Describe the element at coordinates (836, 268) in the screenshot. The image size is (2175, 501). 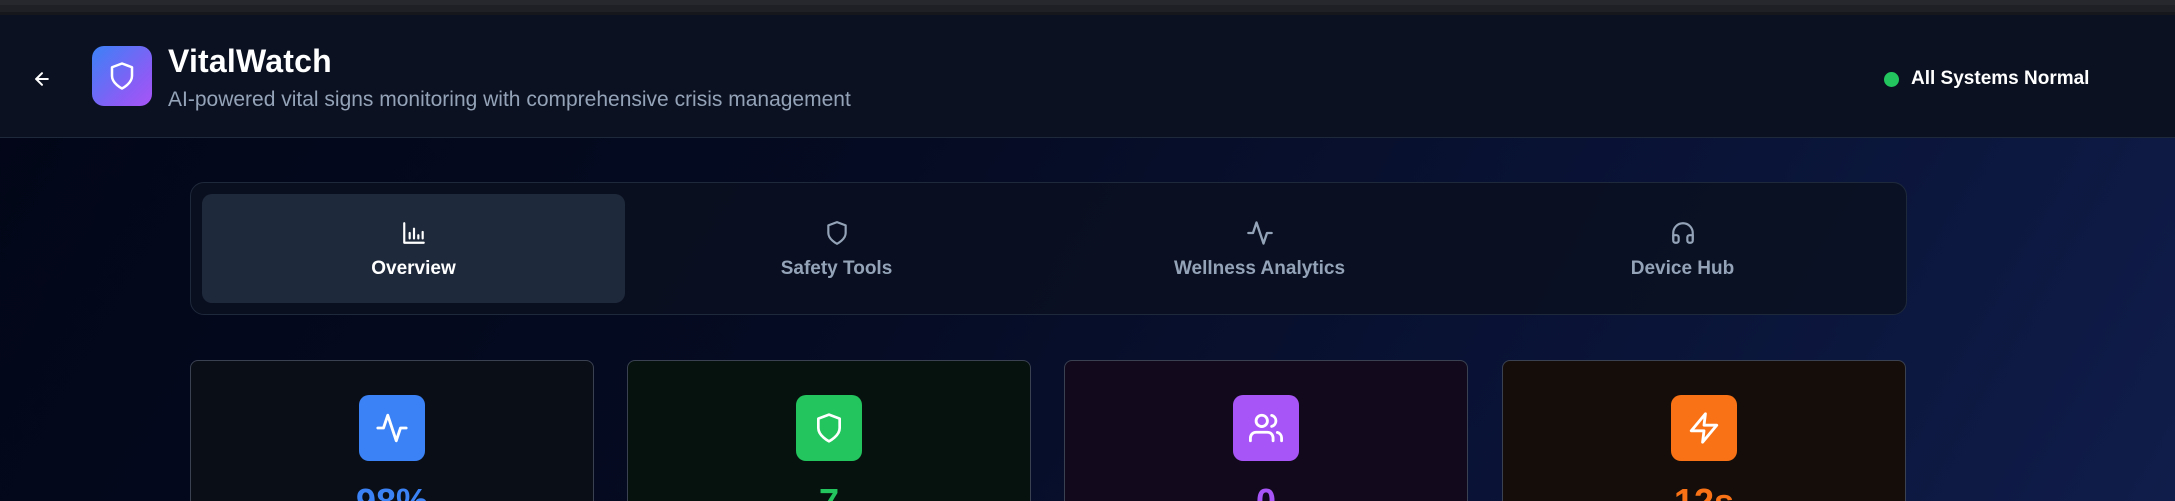
I see `tab-label: Safety Tools` at that location.